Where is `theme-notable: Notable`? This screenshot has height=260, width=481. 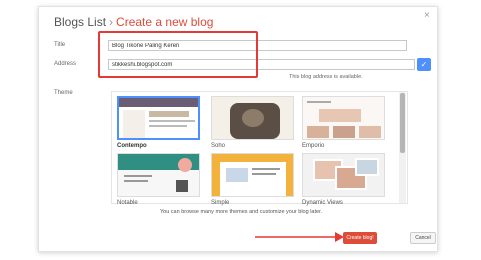 theme-notable: Notable is located at coordinates (158, 179).